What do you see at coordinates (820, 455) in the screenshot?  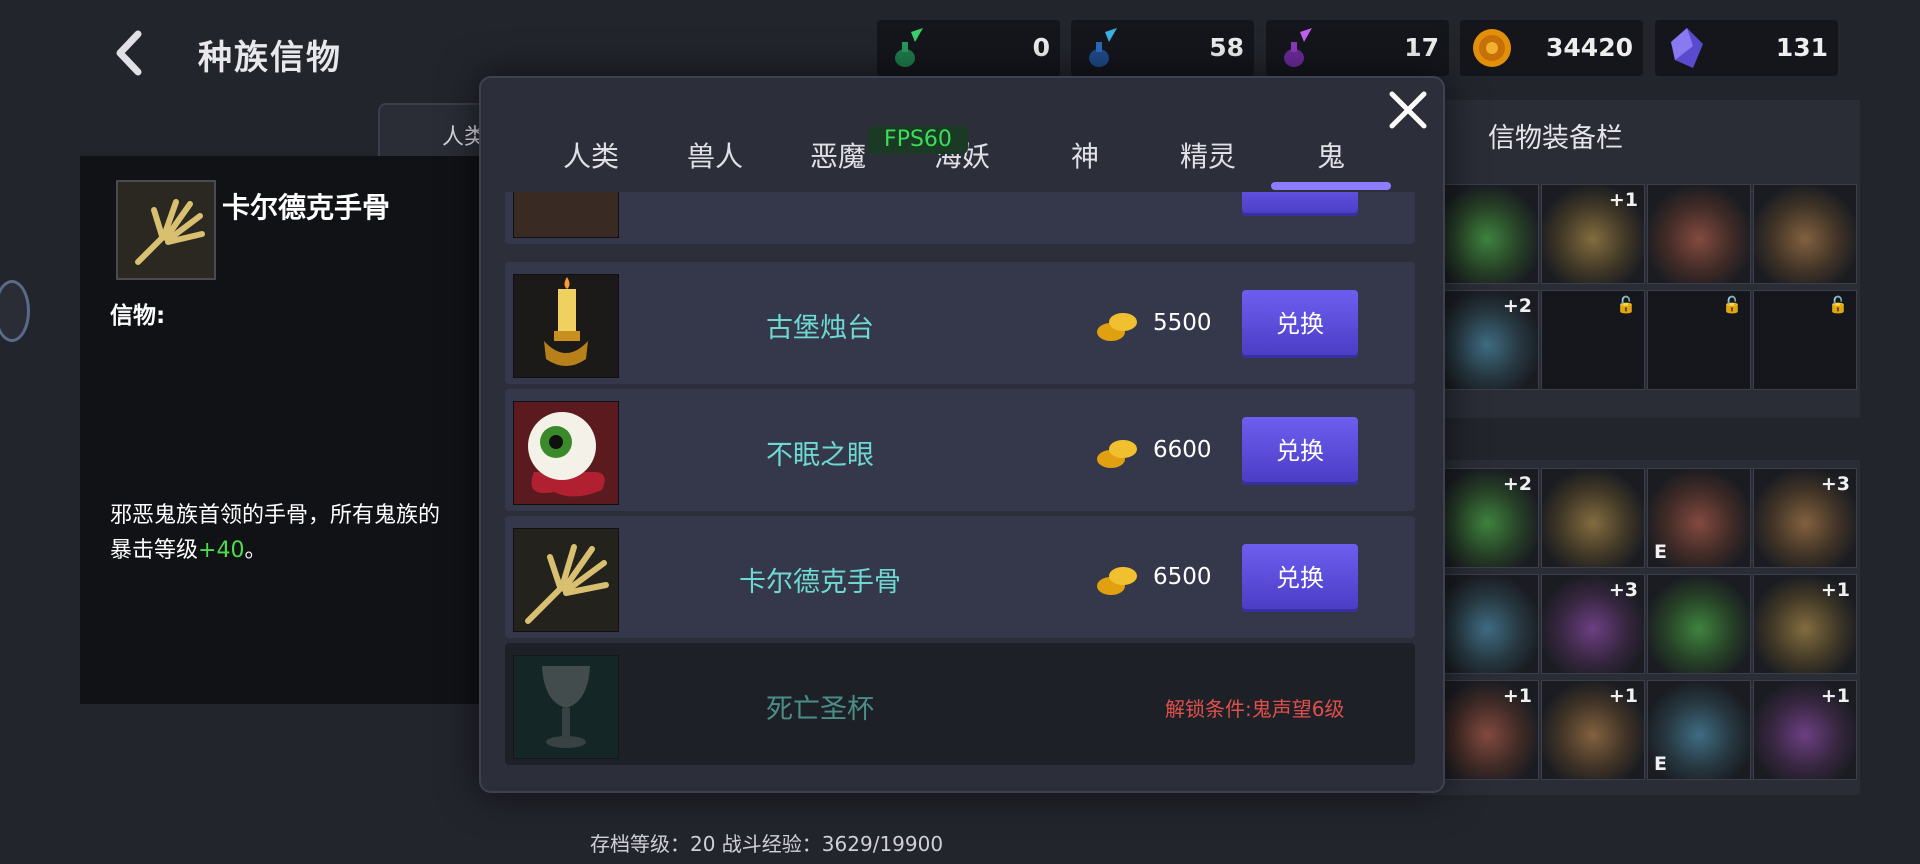 I see `item-name: 不眠之眼` at bounding box center [820, 455].